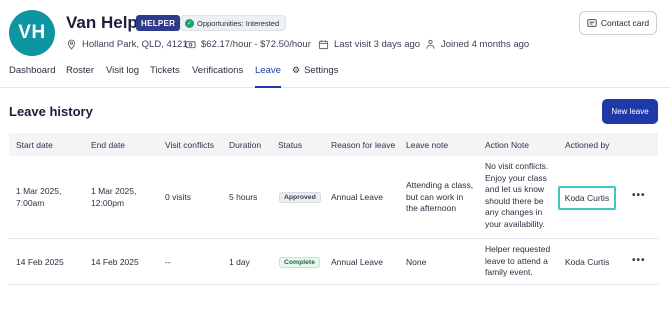 The image size is (670, 325). Describe the element at coordinates (431, 208) in the screenshot. I see `note-line: the afternoon` at that location.